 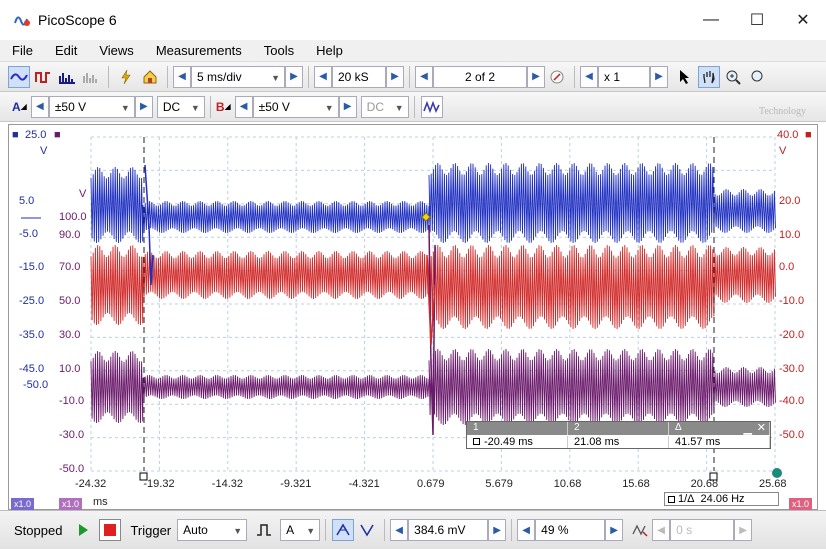 What do you see at coordinates (704, 484) in the screenshot?
I see `x-axis-tick: 20.68` at bounding box center [704, 484].